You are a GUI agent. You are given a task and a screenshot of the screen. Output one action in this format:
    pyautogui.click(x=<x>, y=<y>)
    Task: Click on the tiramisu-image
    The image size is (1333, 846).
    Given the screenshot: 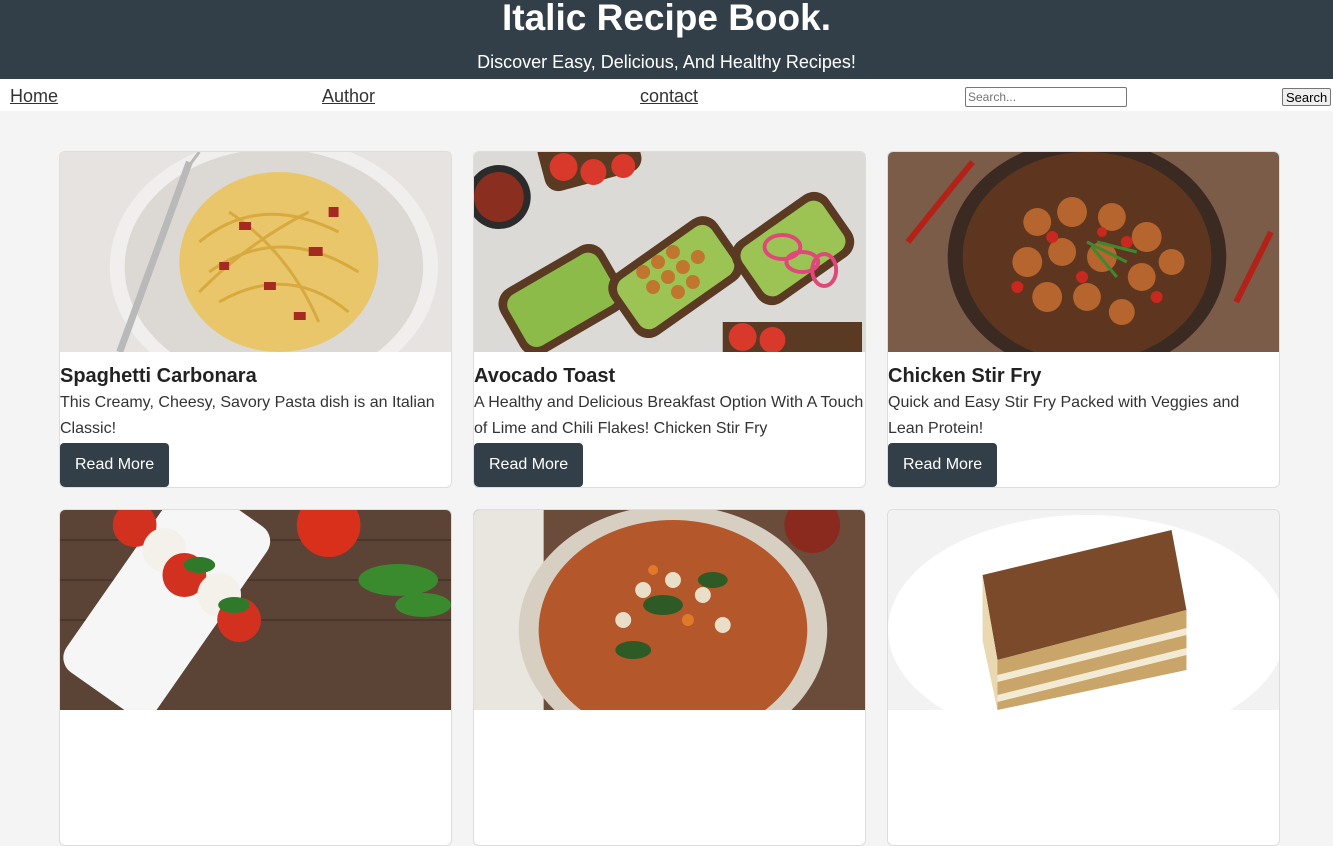 What is the action you would take?
    pyautogui.click(x=1083, y=610)
    